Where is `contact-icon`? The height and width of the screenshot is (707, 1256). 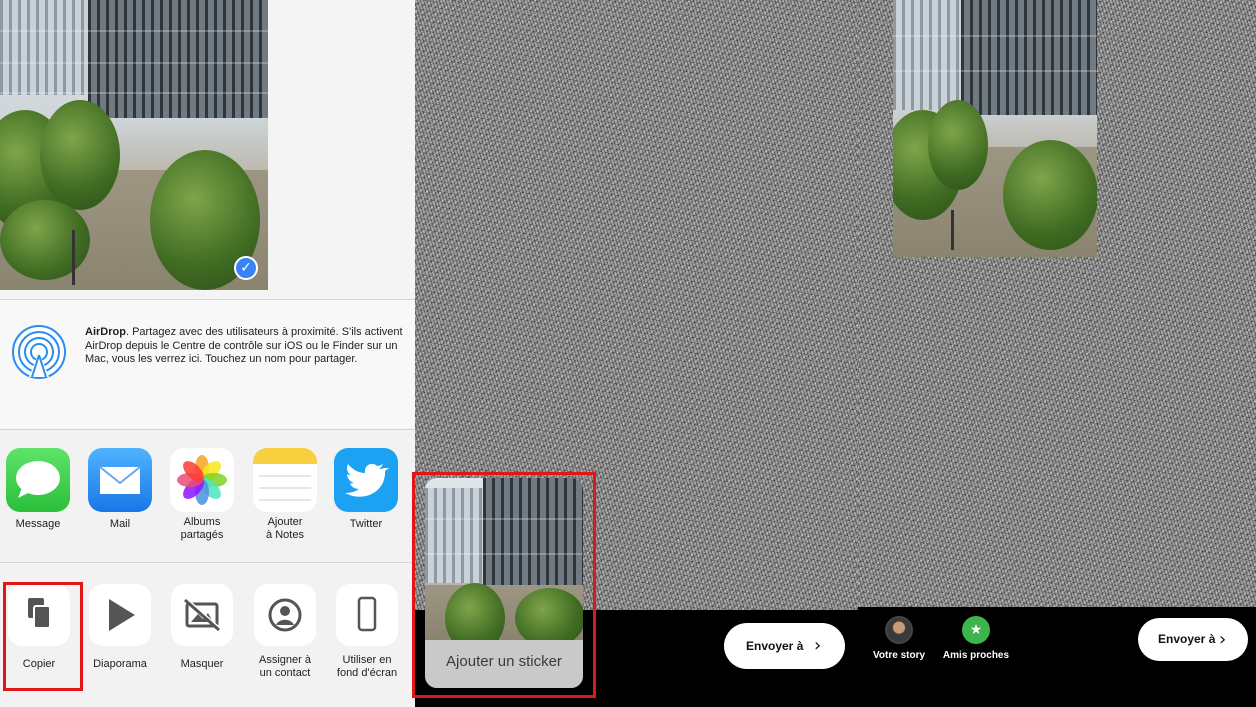
contact-icon is located at coordinates (285, 615).